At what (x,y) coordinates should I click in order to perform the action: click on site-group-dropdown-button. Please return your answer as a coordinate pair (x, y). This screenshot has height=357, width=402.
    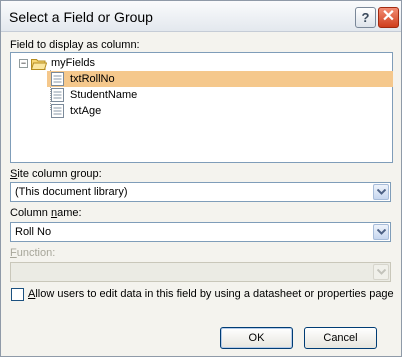
    Looking at the image, I should click on (381, 192).